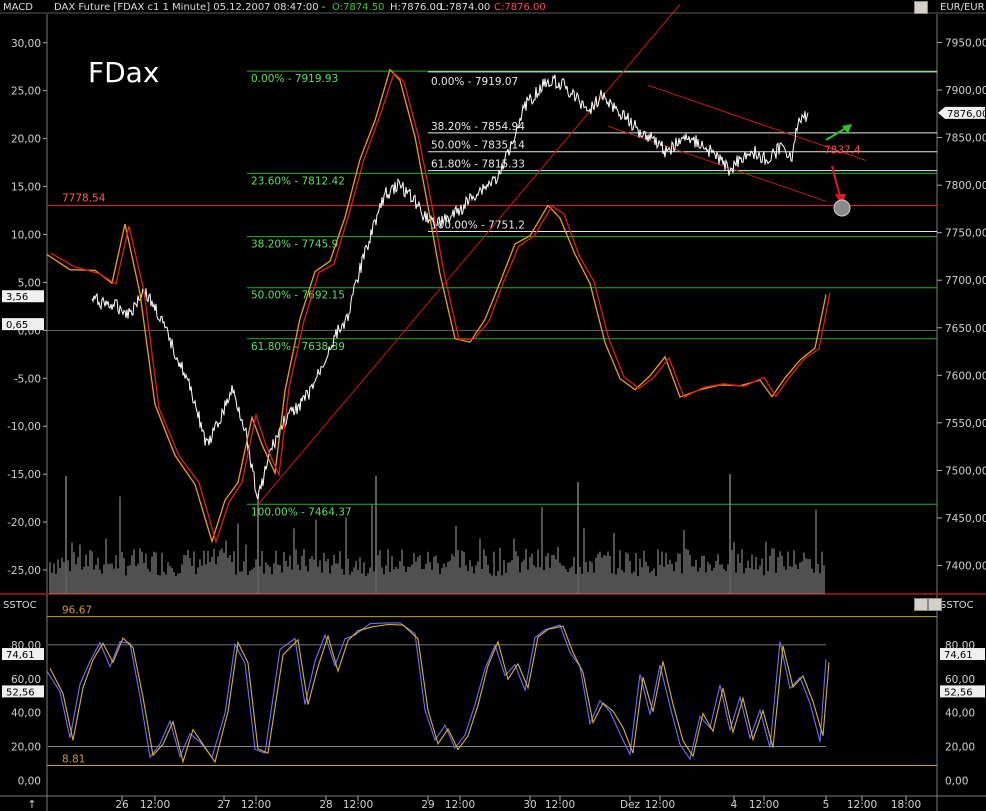 This screenshot has height=811, width=986. Describe the element at coordinates (957, 605) in the screenshot. I see `sstoc-label-right: SSTOC` at that location.